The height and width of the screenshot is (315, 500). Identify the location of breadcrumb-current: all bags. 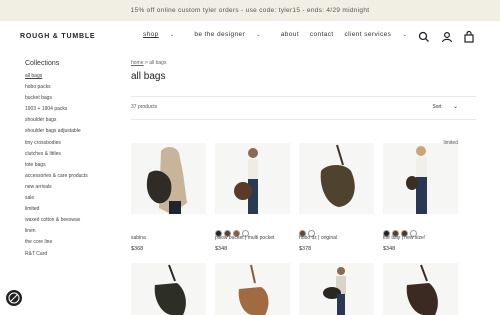
(158, 63).